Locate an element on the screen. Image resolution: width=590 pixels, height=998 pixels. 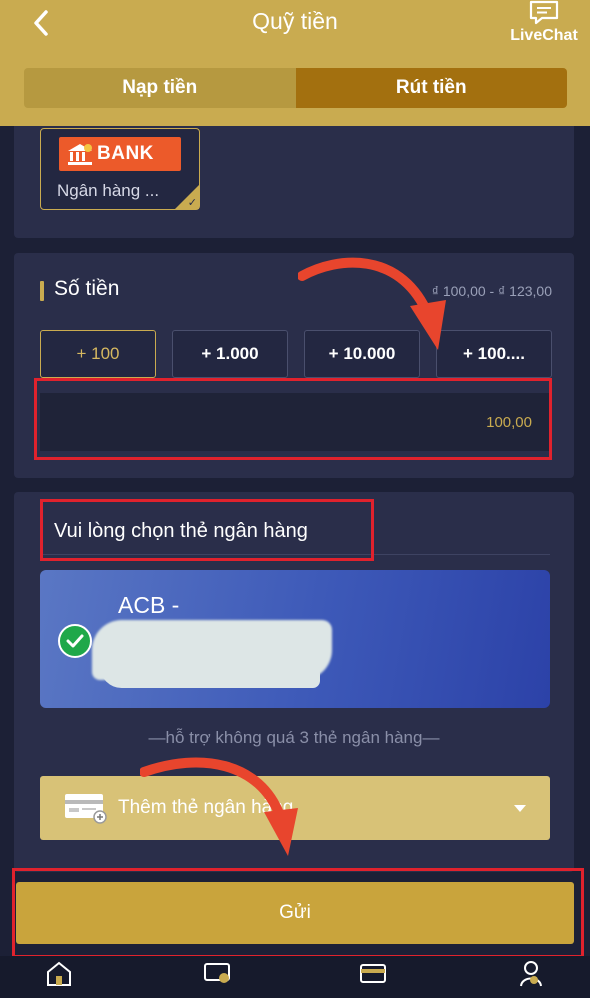
livechat-label: LiveChat is located at coordinates (544, 35).